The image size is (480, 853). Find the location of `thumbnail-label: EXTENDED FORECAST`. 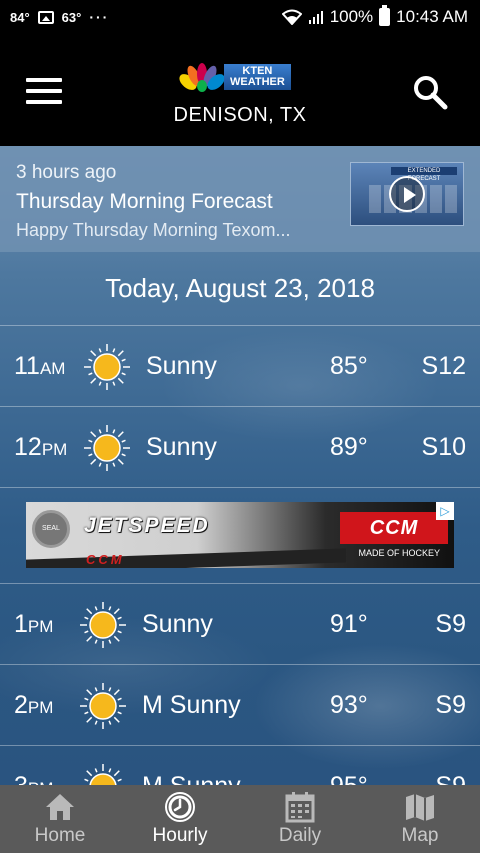

thumbnail-label: EXTENDED FORECAST is located at coordinates (424, 174).